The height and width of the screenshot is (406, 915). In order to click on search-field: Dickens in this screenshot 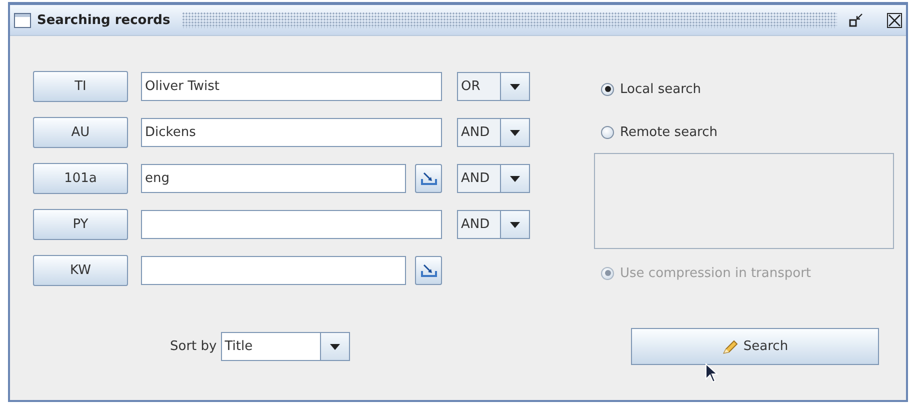, I will do `click(291, 132)`.